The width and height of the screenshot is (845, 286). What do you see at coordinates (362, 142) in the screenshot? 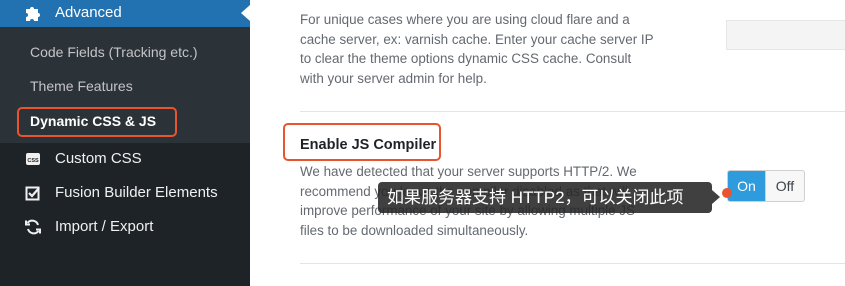
I see `annotation-title-box` at bounding box center [362, 142].